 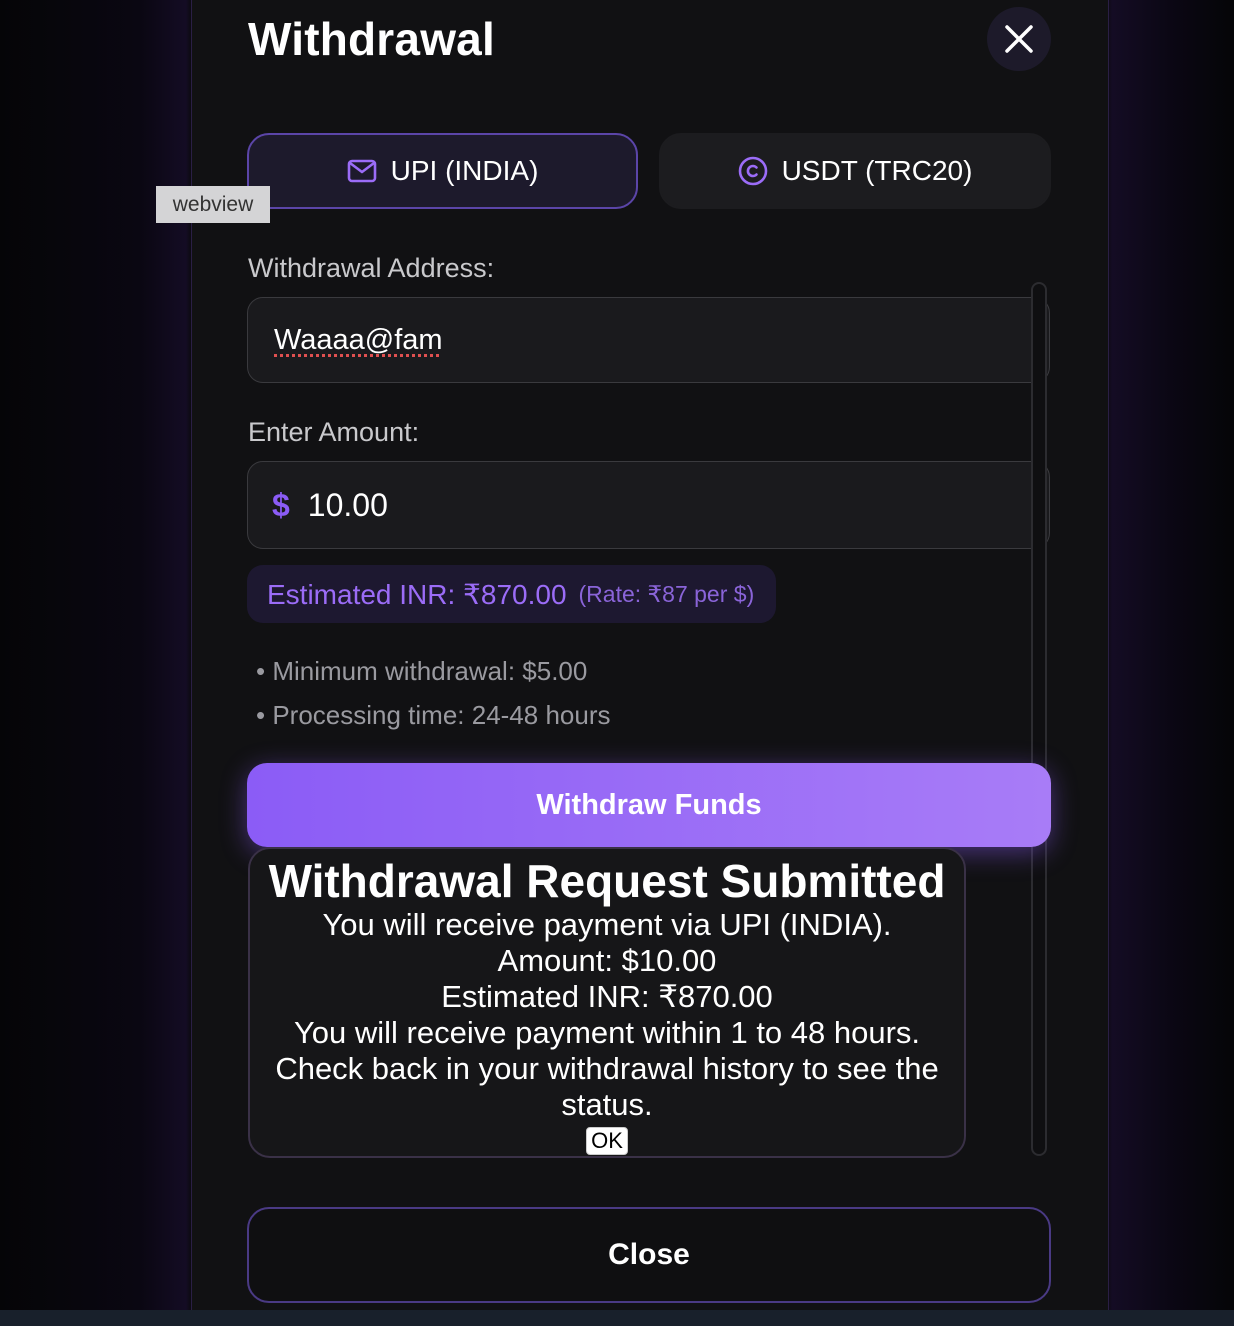 I want to click on address-label: Withdrawal Address:, so click(x=371, y=268).